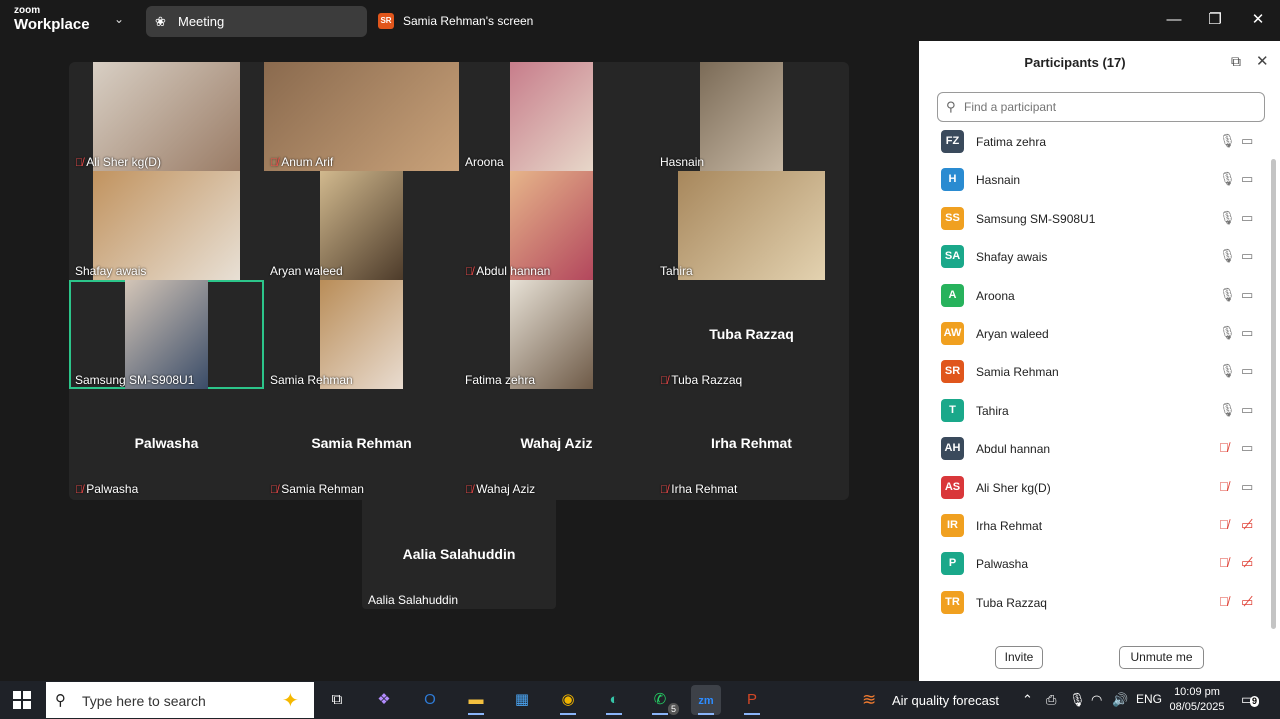  What do you see at coordinates (1215, 20) in the screenshot?
I see `maximize-button: ❐` at bounding box center [1215, 20].